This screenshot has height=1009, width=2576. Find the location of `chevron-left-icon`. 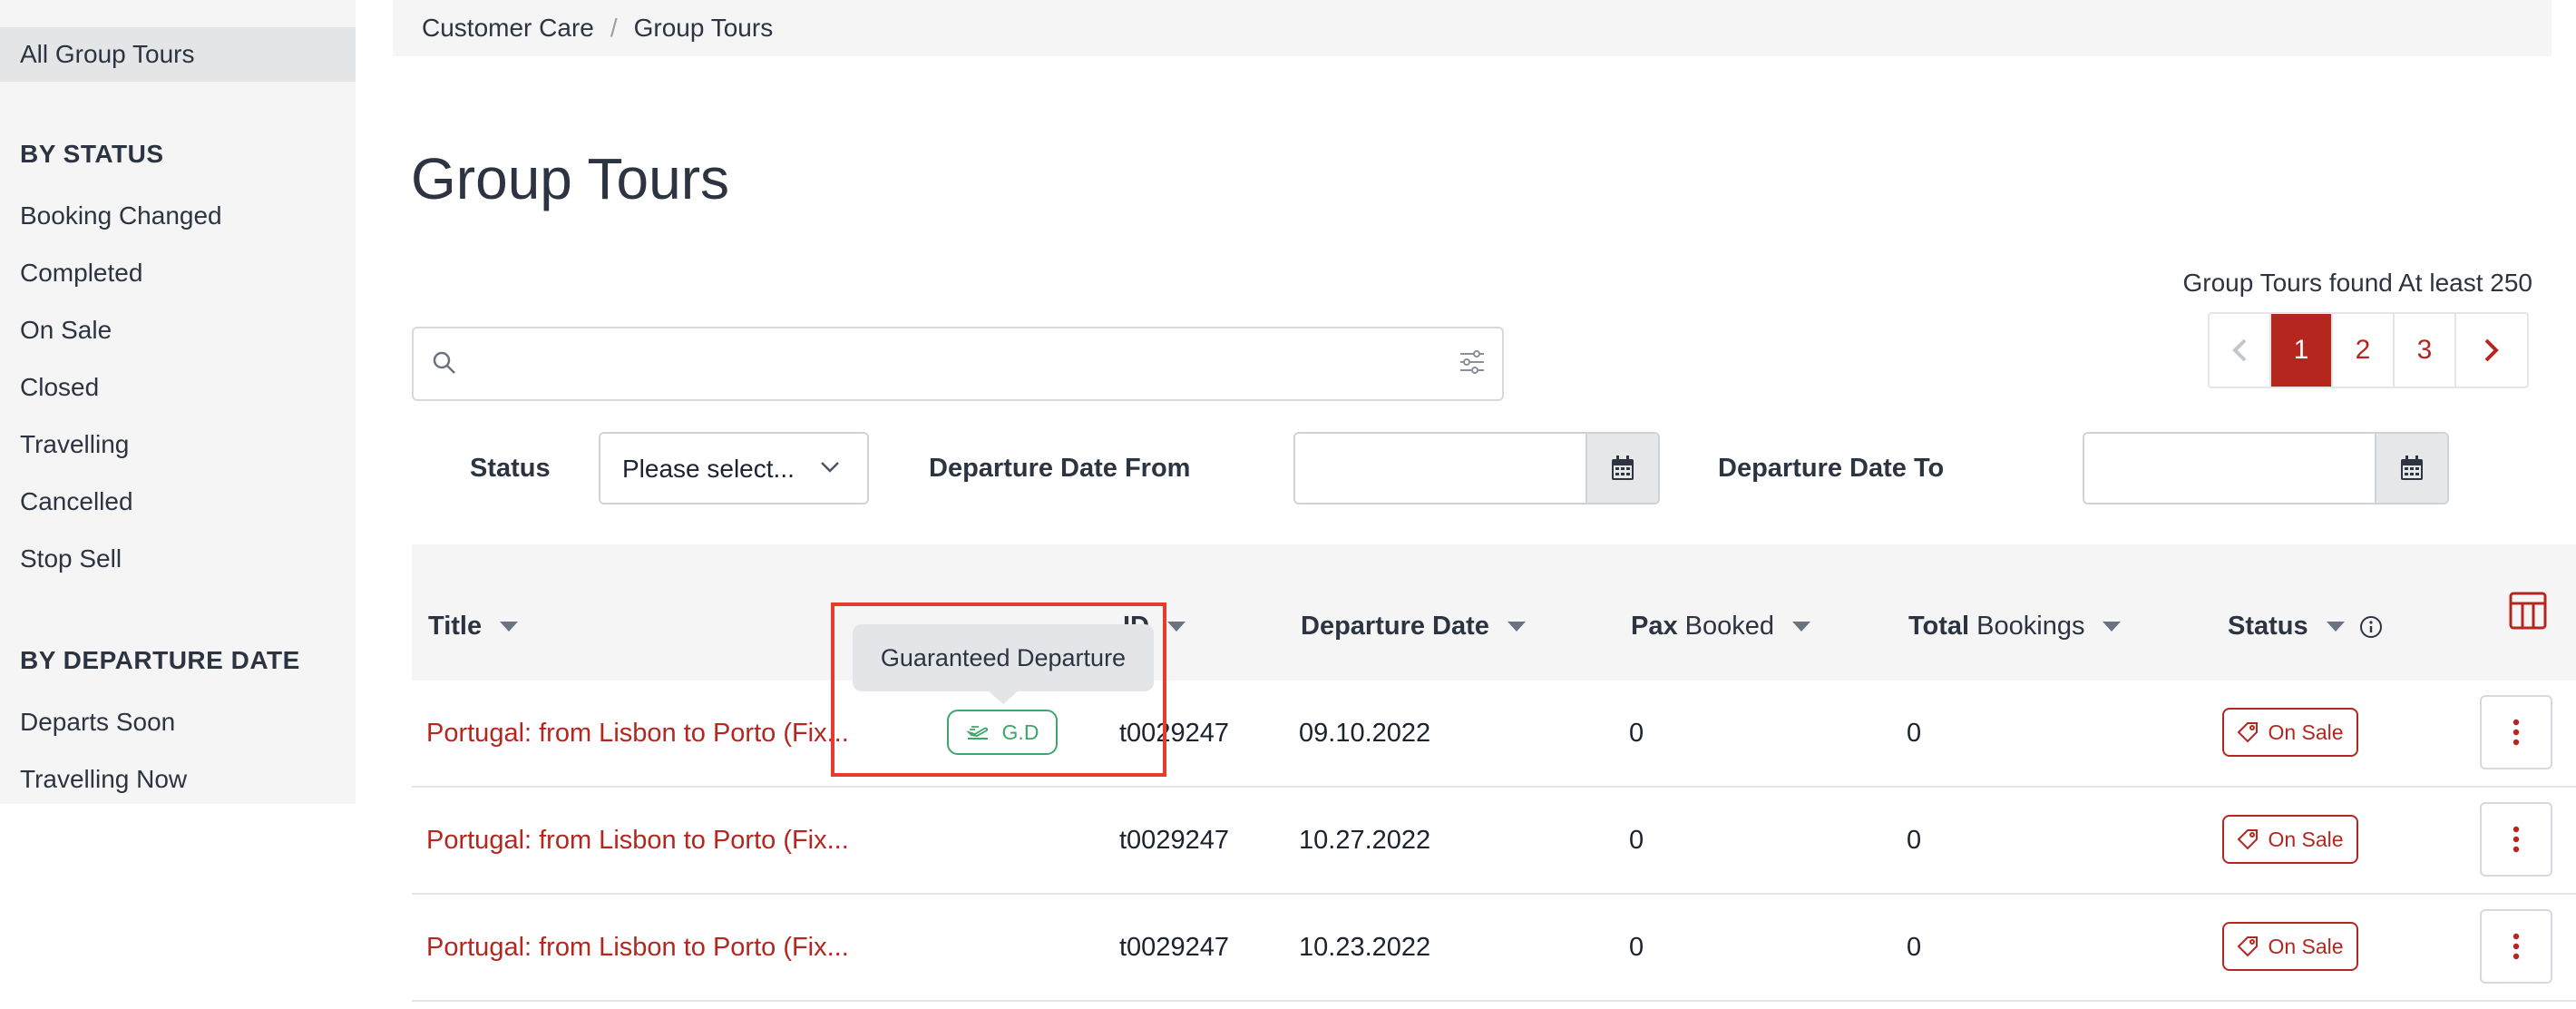

chevron-left-icon is located at coordinates (2239, 350).